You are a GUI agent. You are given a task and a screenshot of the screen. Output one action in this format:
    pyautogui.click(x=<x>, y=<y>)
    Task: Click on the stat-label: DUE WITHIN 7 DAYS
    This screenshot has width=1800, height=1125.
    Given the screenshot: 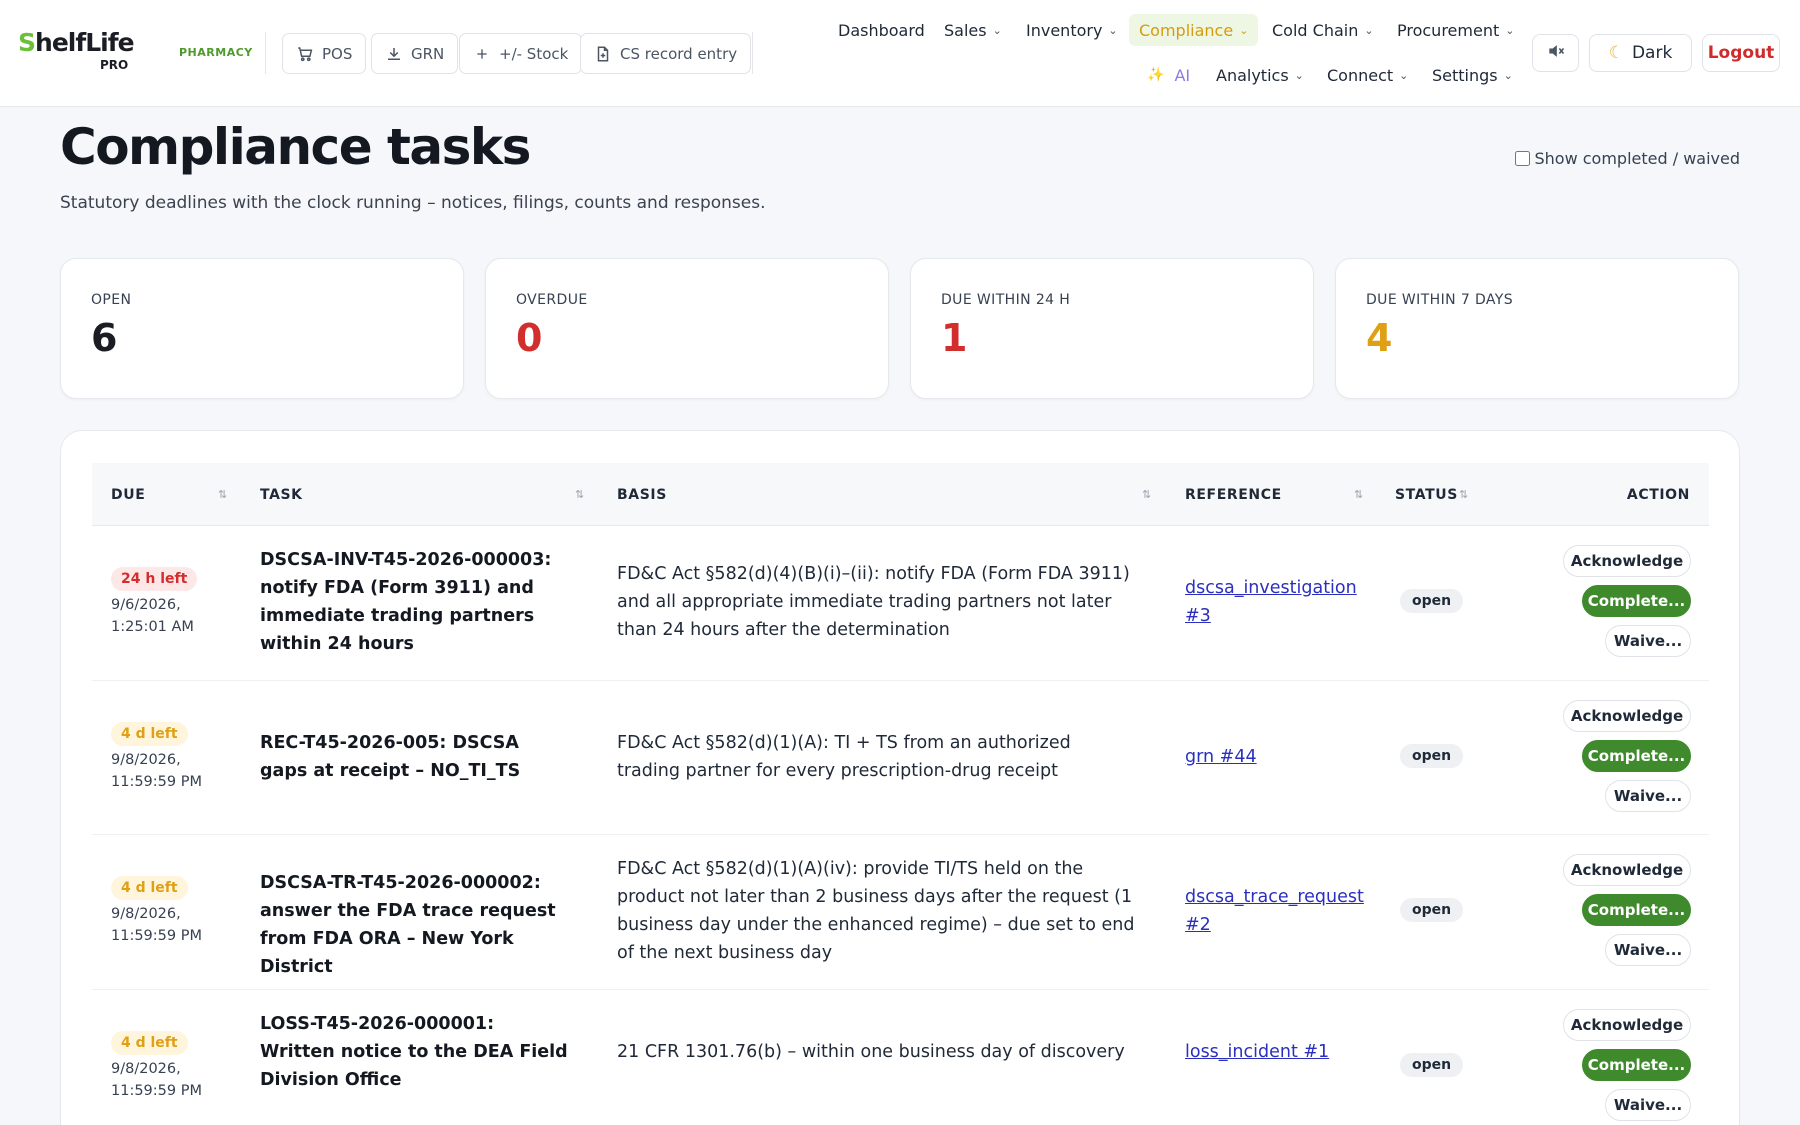 What is the action you would take?
    pyautogui.click(x=1440, y=300)
    